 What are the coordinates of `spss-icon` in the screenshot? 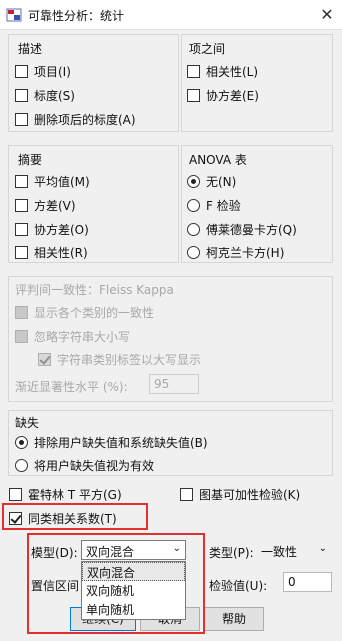 It's located at (14, 15).